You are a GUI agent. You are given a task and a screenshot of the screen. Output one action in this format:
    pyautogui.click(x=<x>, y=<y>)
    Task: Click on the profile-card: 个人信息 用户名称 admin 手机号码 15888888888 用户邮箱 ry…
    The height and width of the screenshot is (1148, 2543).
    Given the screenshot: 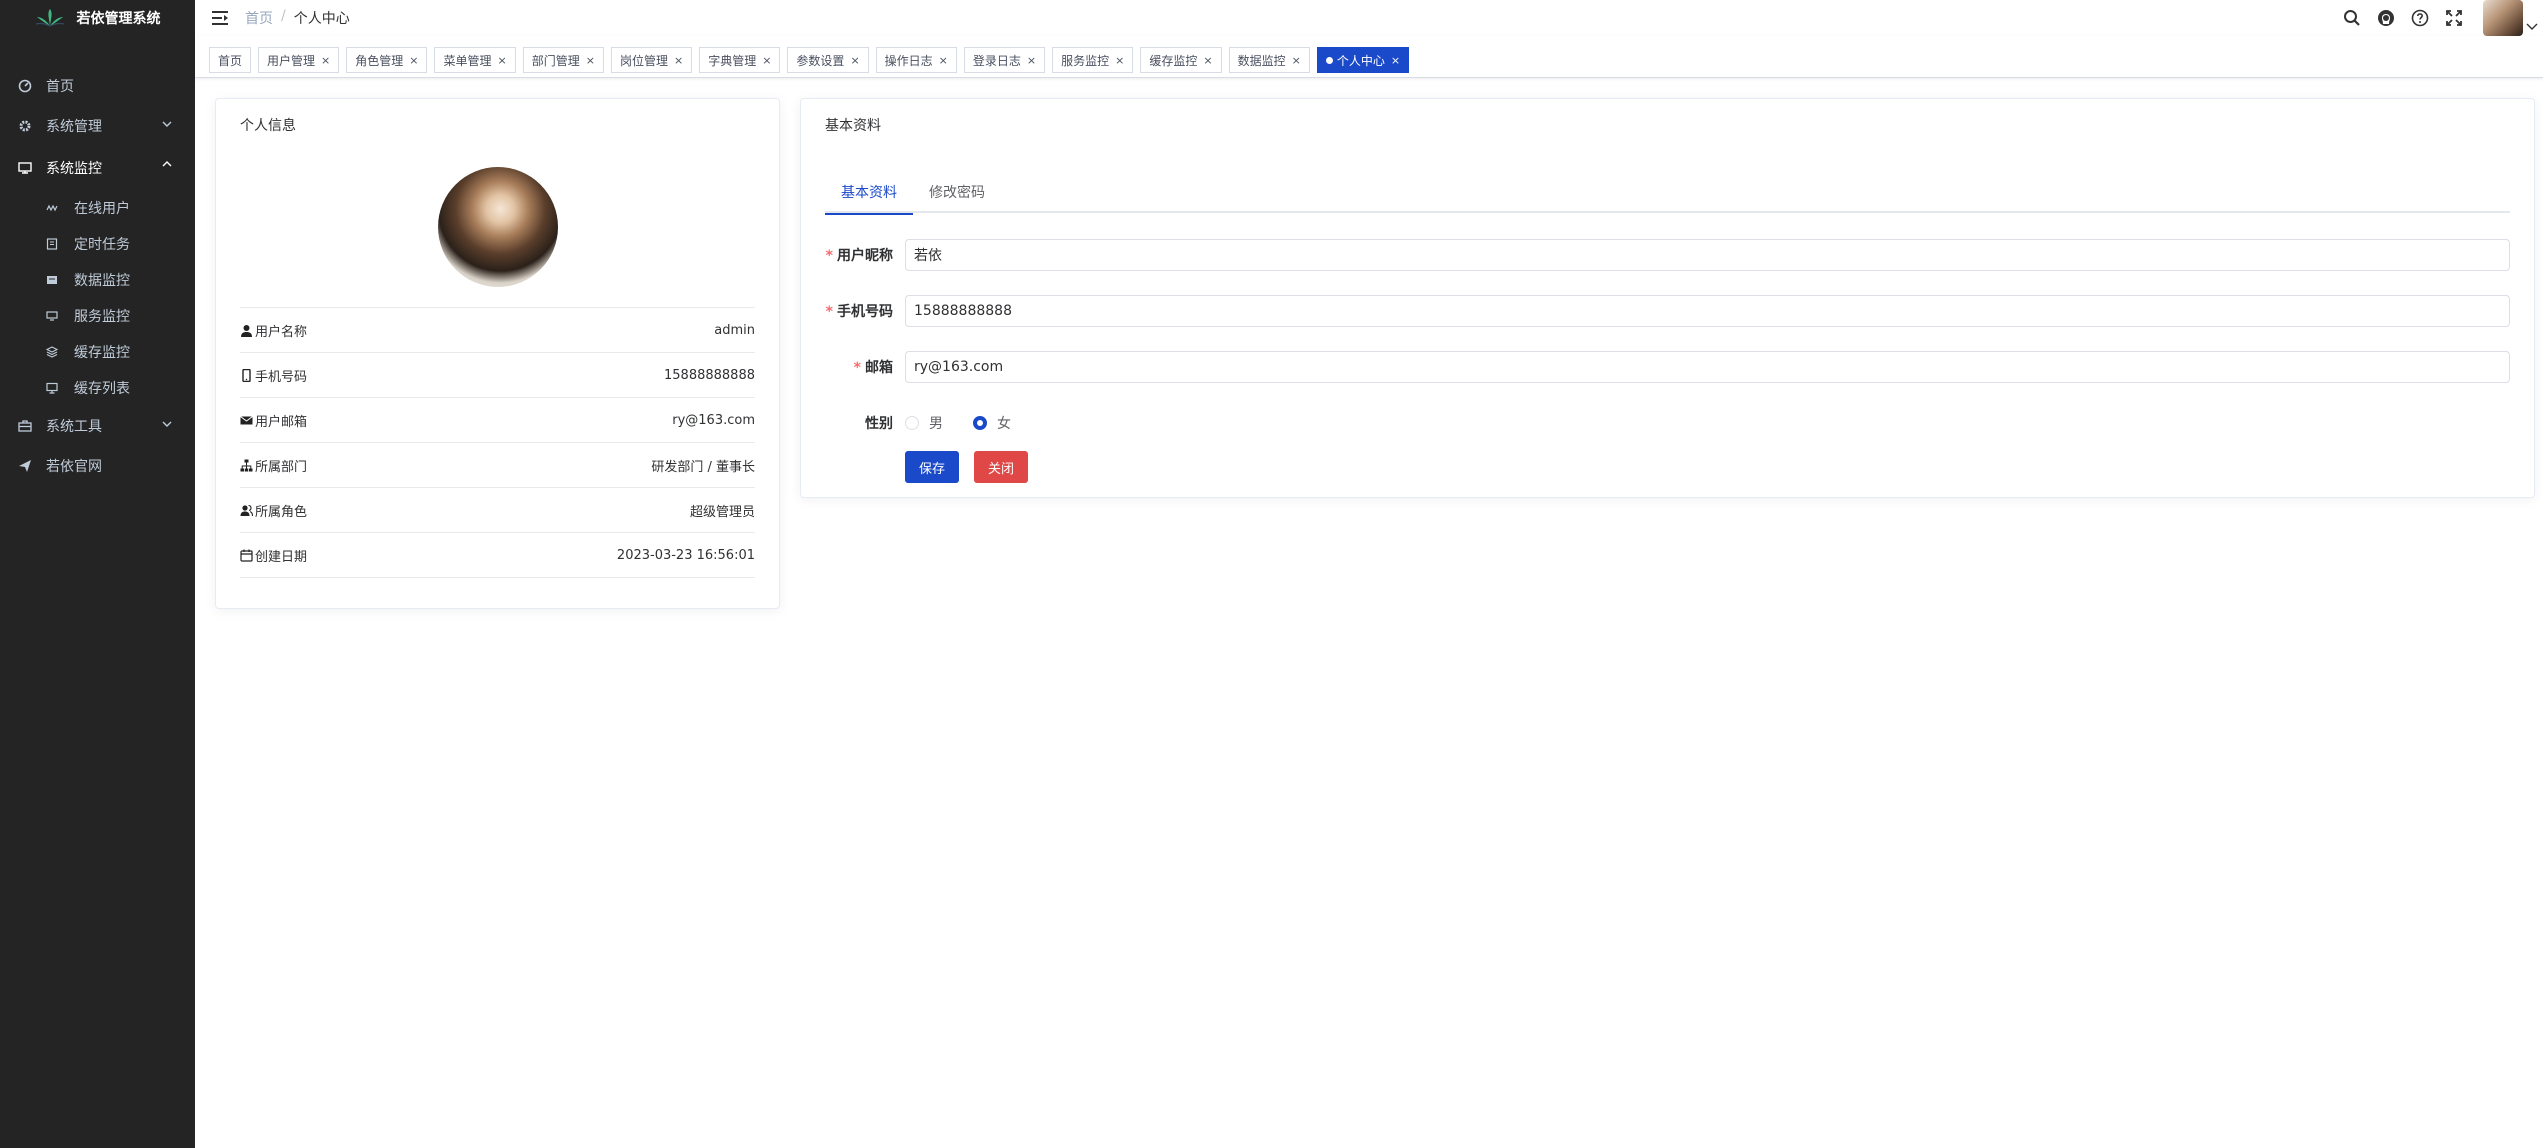 What is the action you would take?
    pyautogui.click(x=497, y=353)
    